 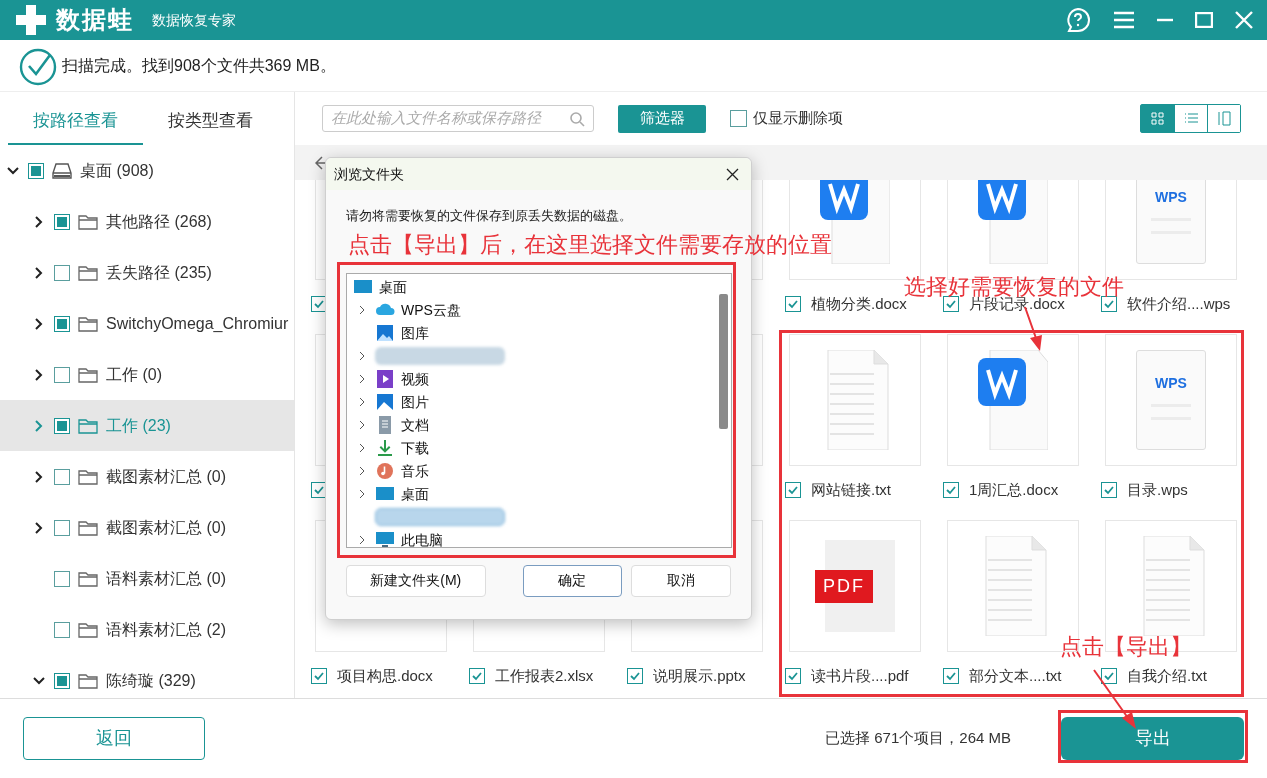 What do you see at coordinates (532, 425) in the screenshot?
I see `folder-tree-item: 文档` at bounding box center [532, 425].